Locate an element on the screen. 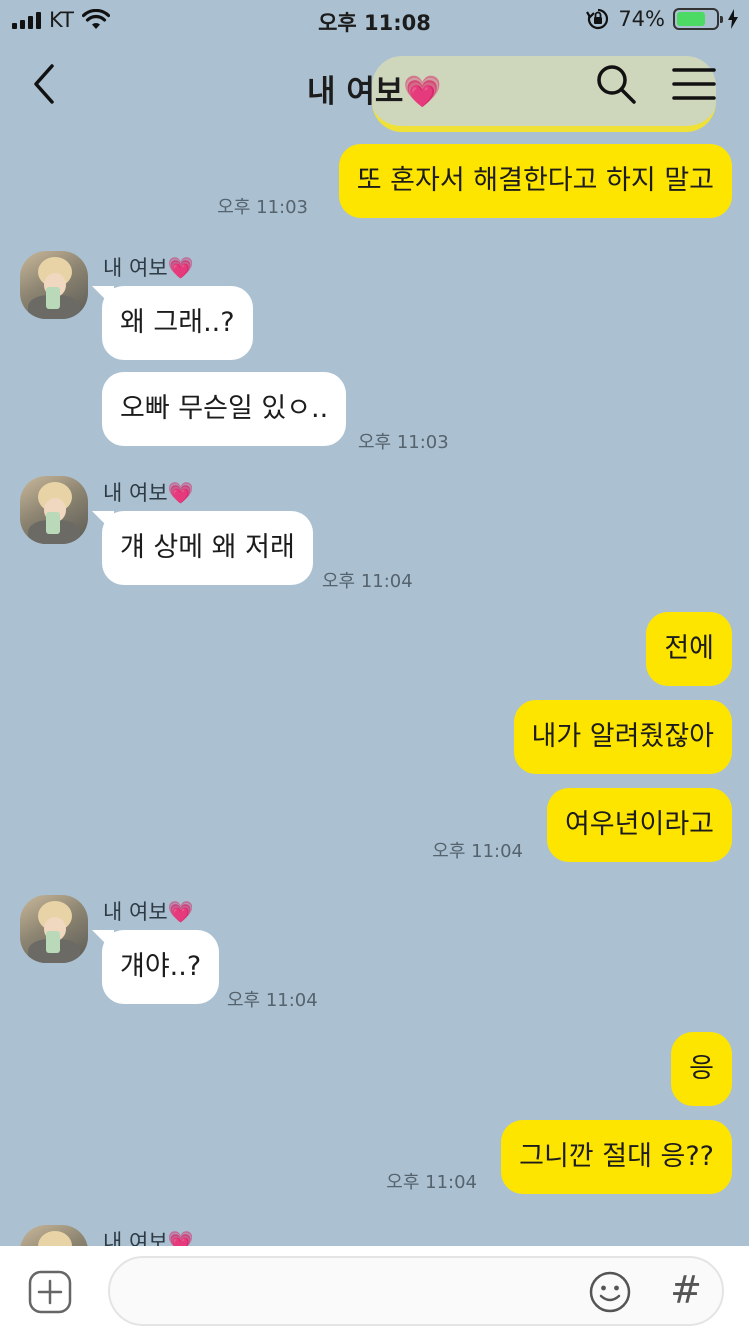  friend-message-bubble: 왜 그래..? is located at coordinates (177, 323).